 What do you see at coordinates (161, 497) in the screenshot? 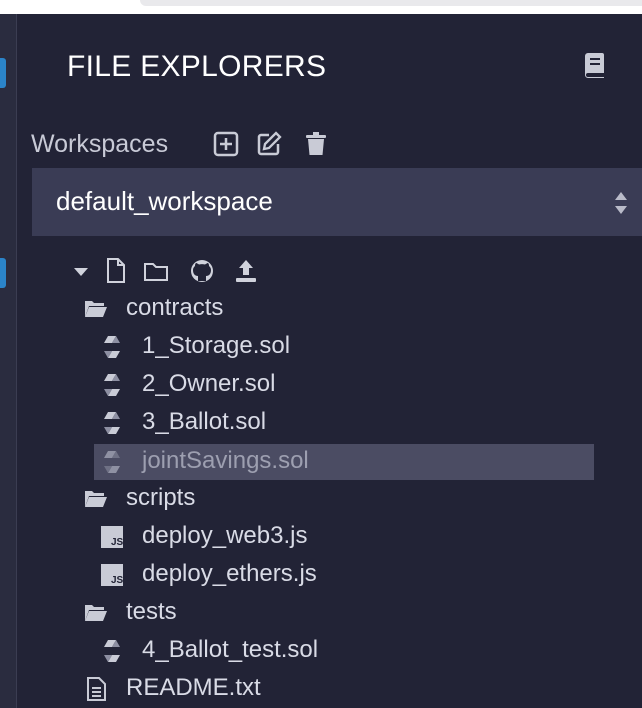
I see `tree-item-label: scripts` at bounding box center [161, 497].